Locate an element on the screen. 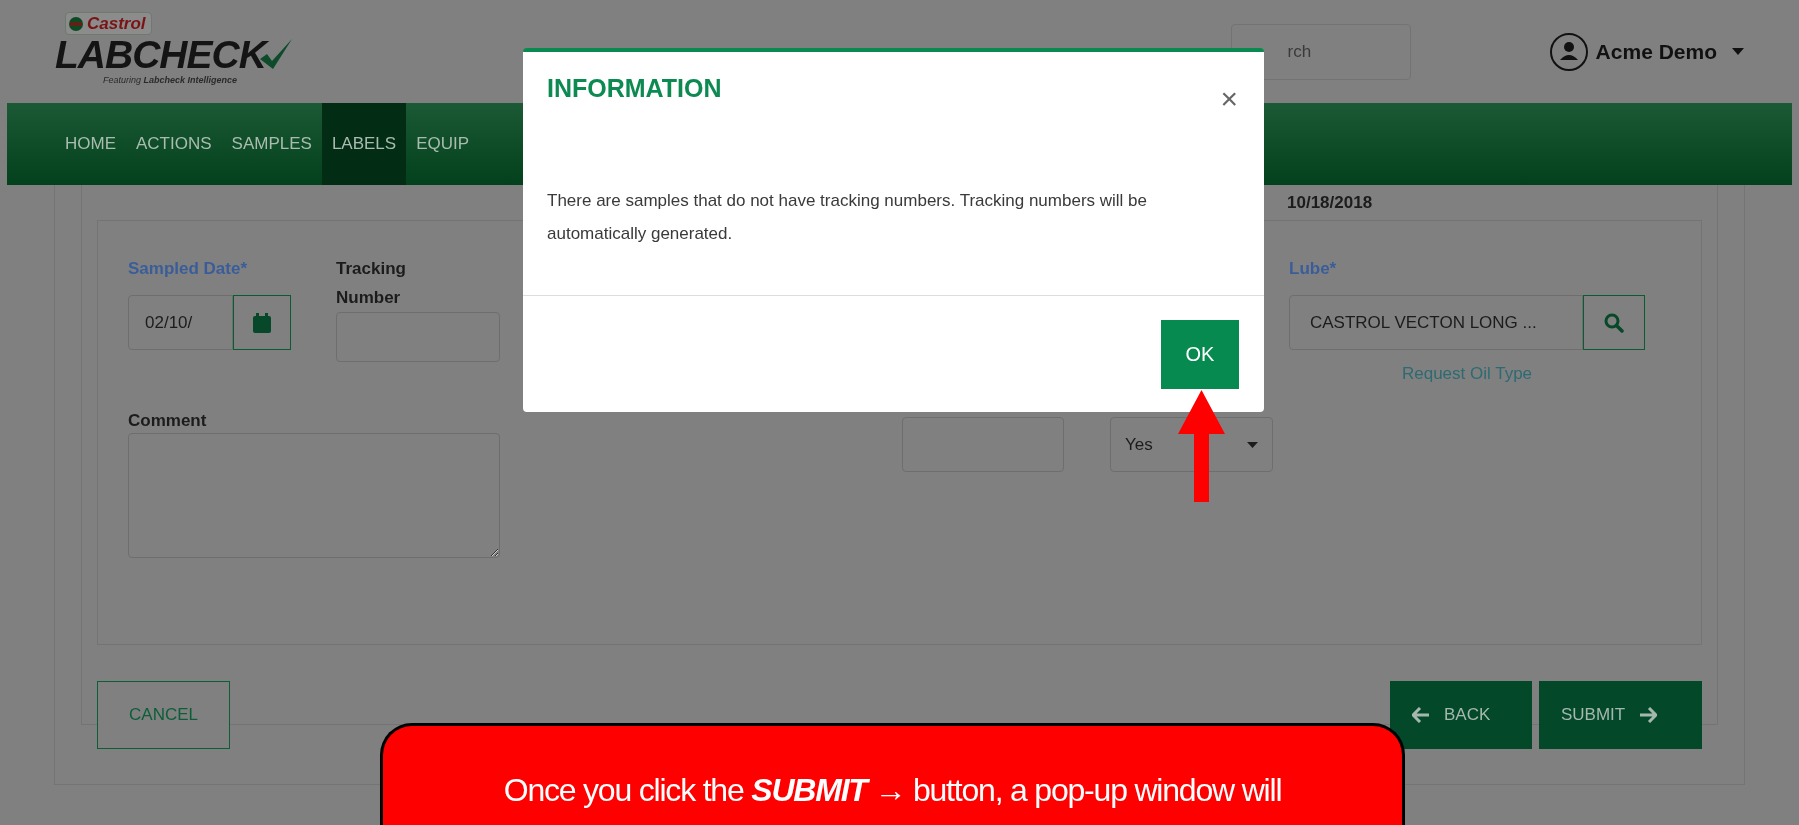  calendar-icon is located at coordinates (262, 322).